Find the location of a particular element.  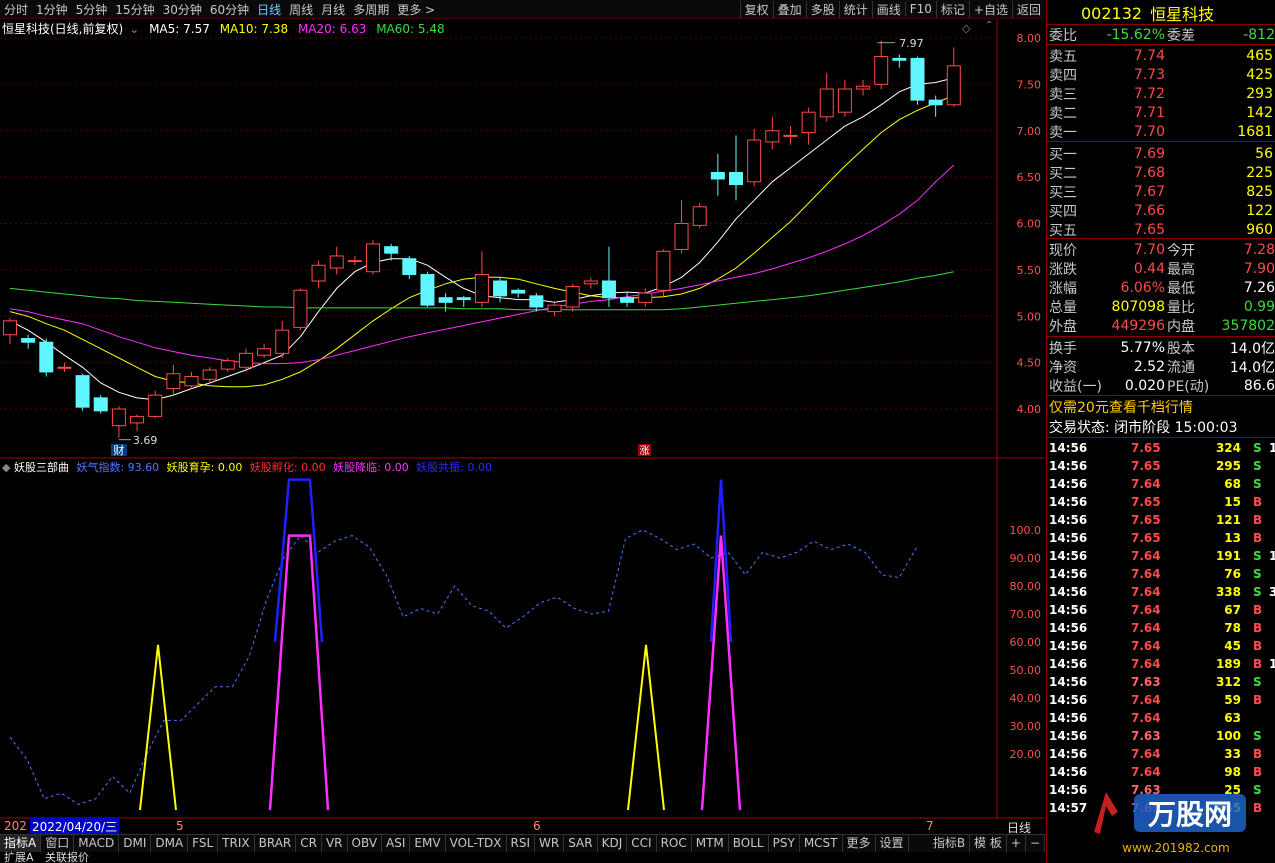

bid-4-row: 买四 7.66 122 is located at coordinates (1162, 210).